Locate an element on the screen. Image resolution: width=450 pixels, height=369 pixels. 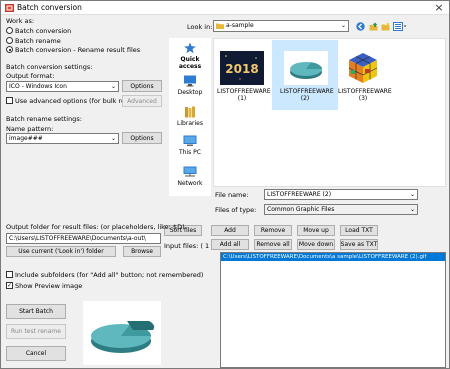
radio-batch-conversion-rename is located at coordinates (9, 49).